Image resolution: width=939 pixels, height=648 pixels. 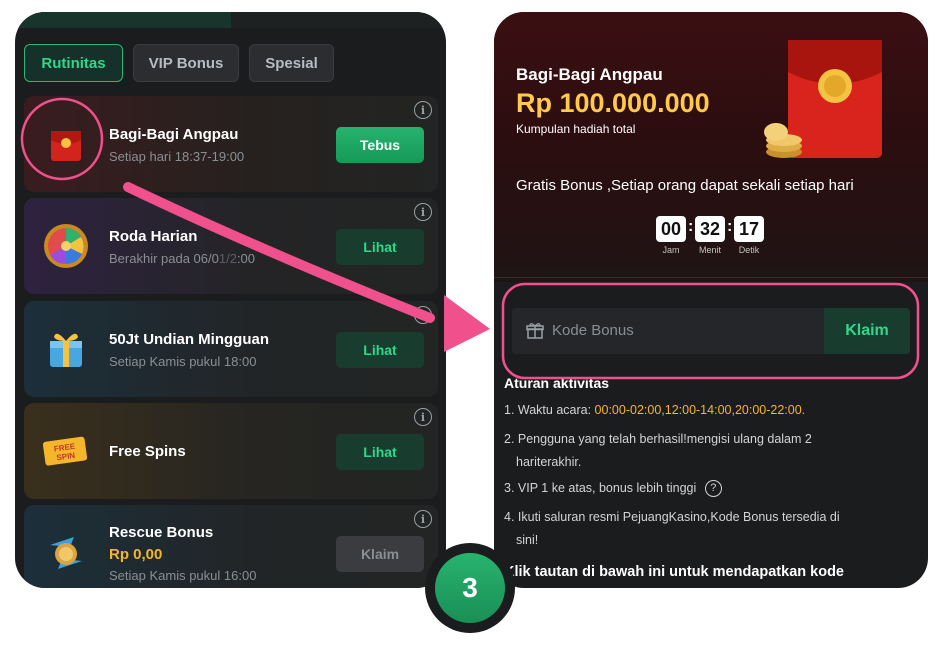 What do you see at coordinates (279, 252) in the screenshot?
I see `arrow-line` at bounding box center [279, 252].